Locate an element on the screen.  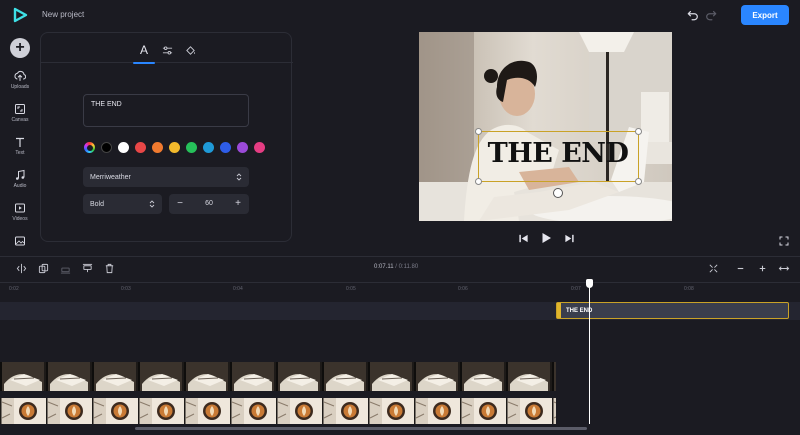
upload-icon is located at coordinates (20, 76).